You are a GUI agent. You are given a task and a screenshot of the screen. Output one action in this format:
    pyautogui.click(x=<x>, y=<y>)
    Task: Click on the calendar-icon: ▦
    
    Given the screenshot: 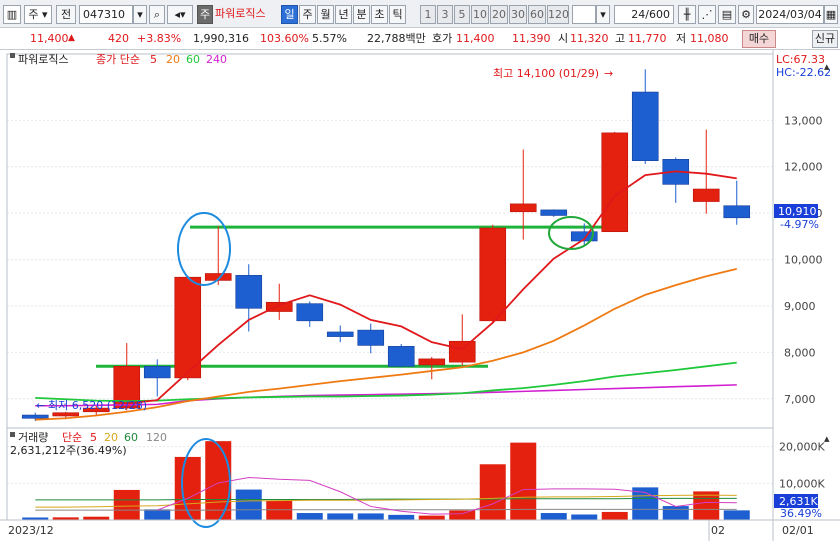 What is the action you would take?
    pyautogui.click(x=831, y=14)
    